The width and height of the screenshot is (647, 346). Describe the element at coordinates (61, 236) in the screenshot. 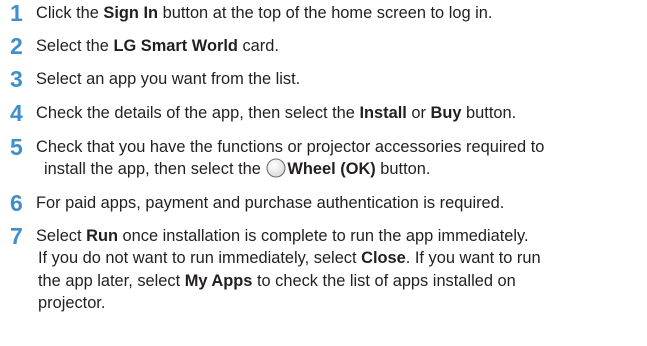

I see `step-text-part: Select` at that location.